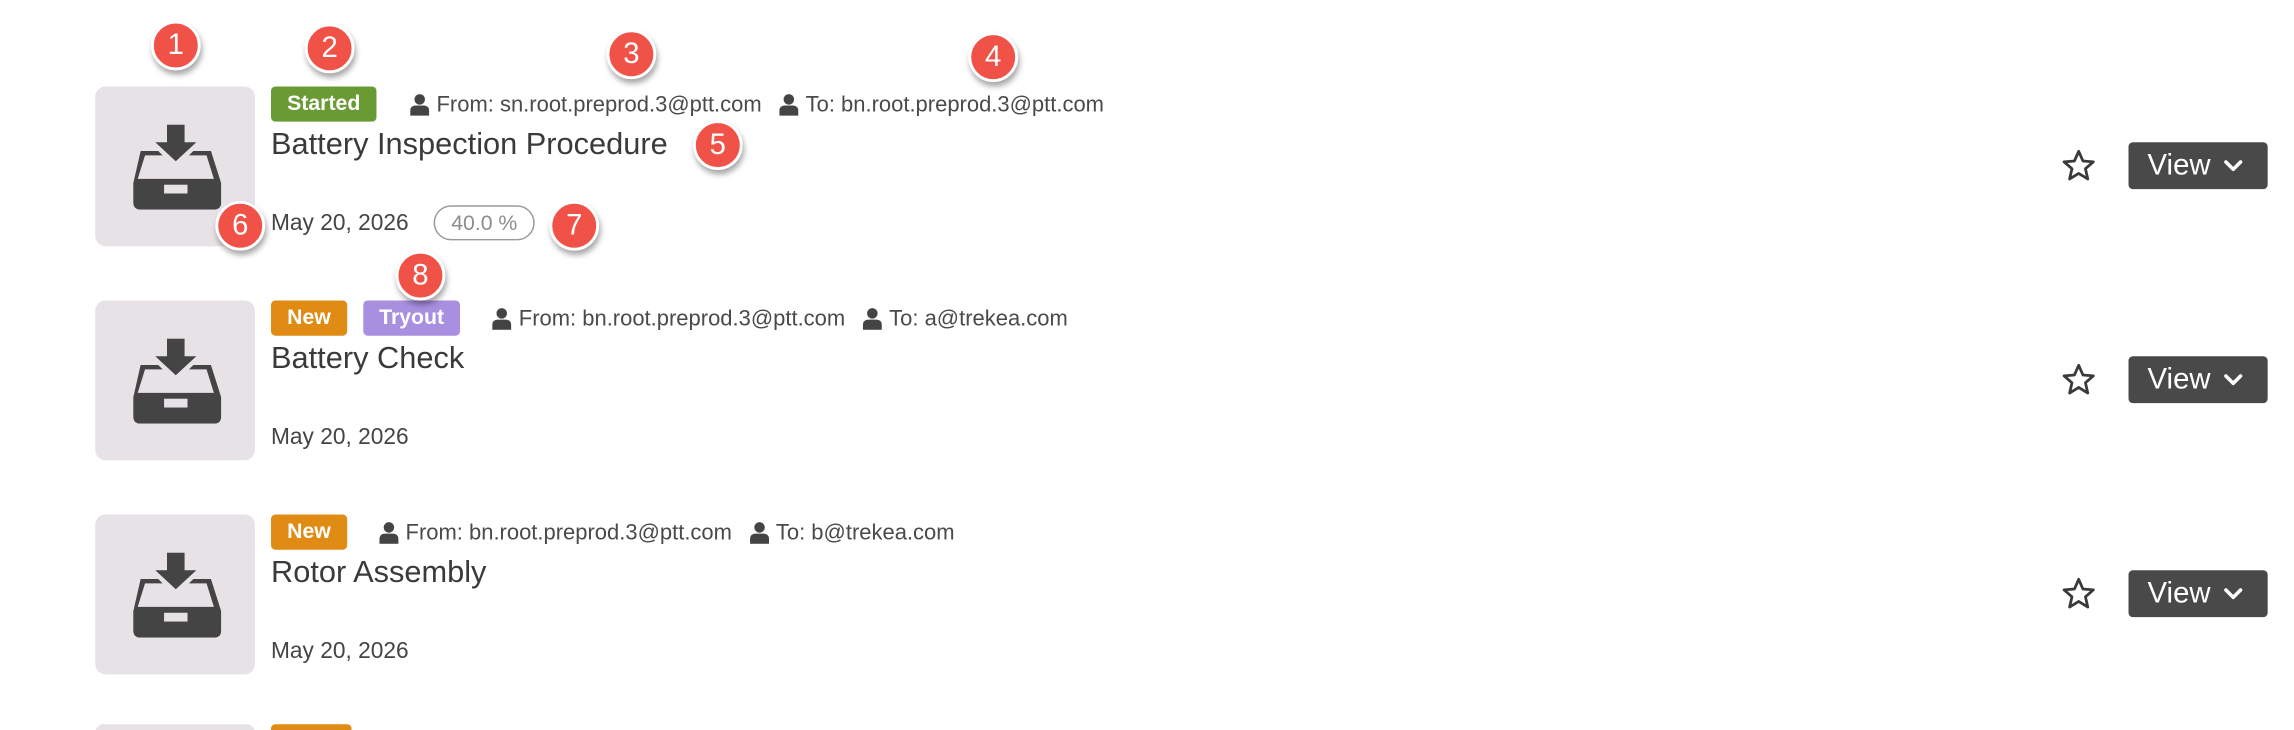 This screenshot has width=2294, height=730. Describe the element at coordinates (175, 45) in the screenshot. I see `callout-marker: 1` at that location.